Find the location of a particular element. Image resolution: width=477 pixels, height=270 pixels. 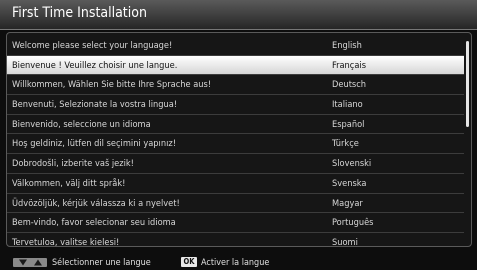

title-bar: First Time Installation is located at coordinates (238, 15).